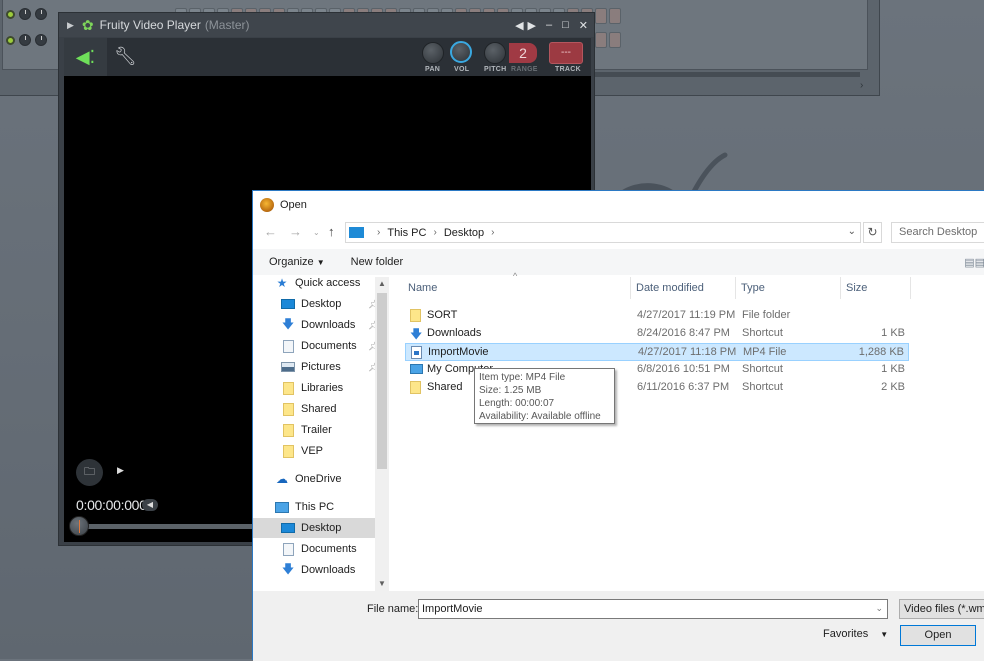 This screenshot has width=984, height=661. What do you see at coordinates (938, 635) in the screenshot?
I see `open-button: Open` at bounding box center [938, 635].